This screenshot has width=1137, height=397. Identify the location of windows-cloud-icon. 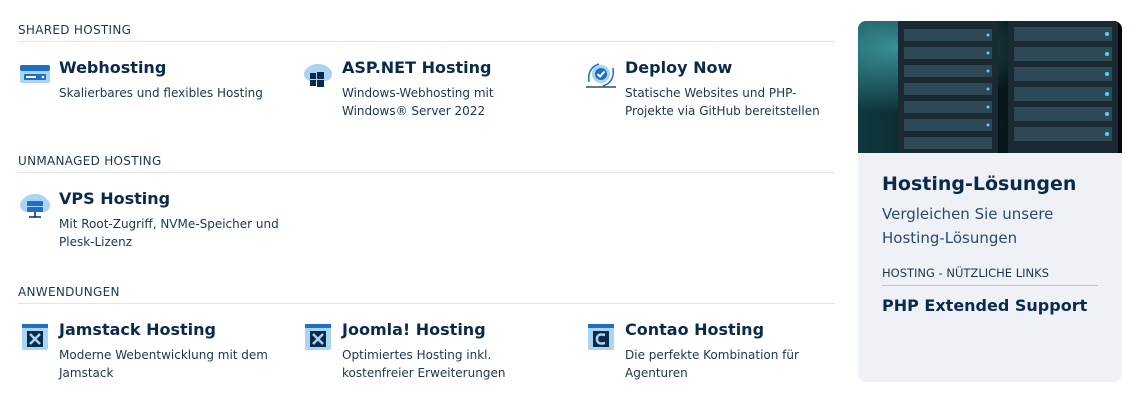
(318, 75).